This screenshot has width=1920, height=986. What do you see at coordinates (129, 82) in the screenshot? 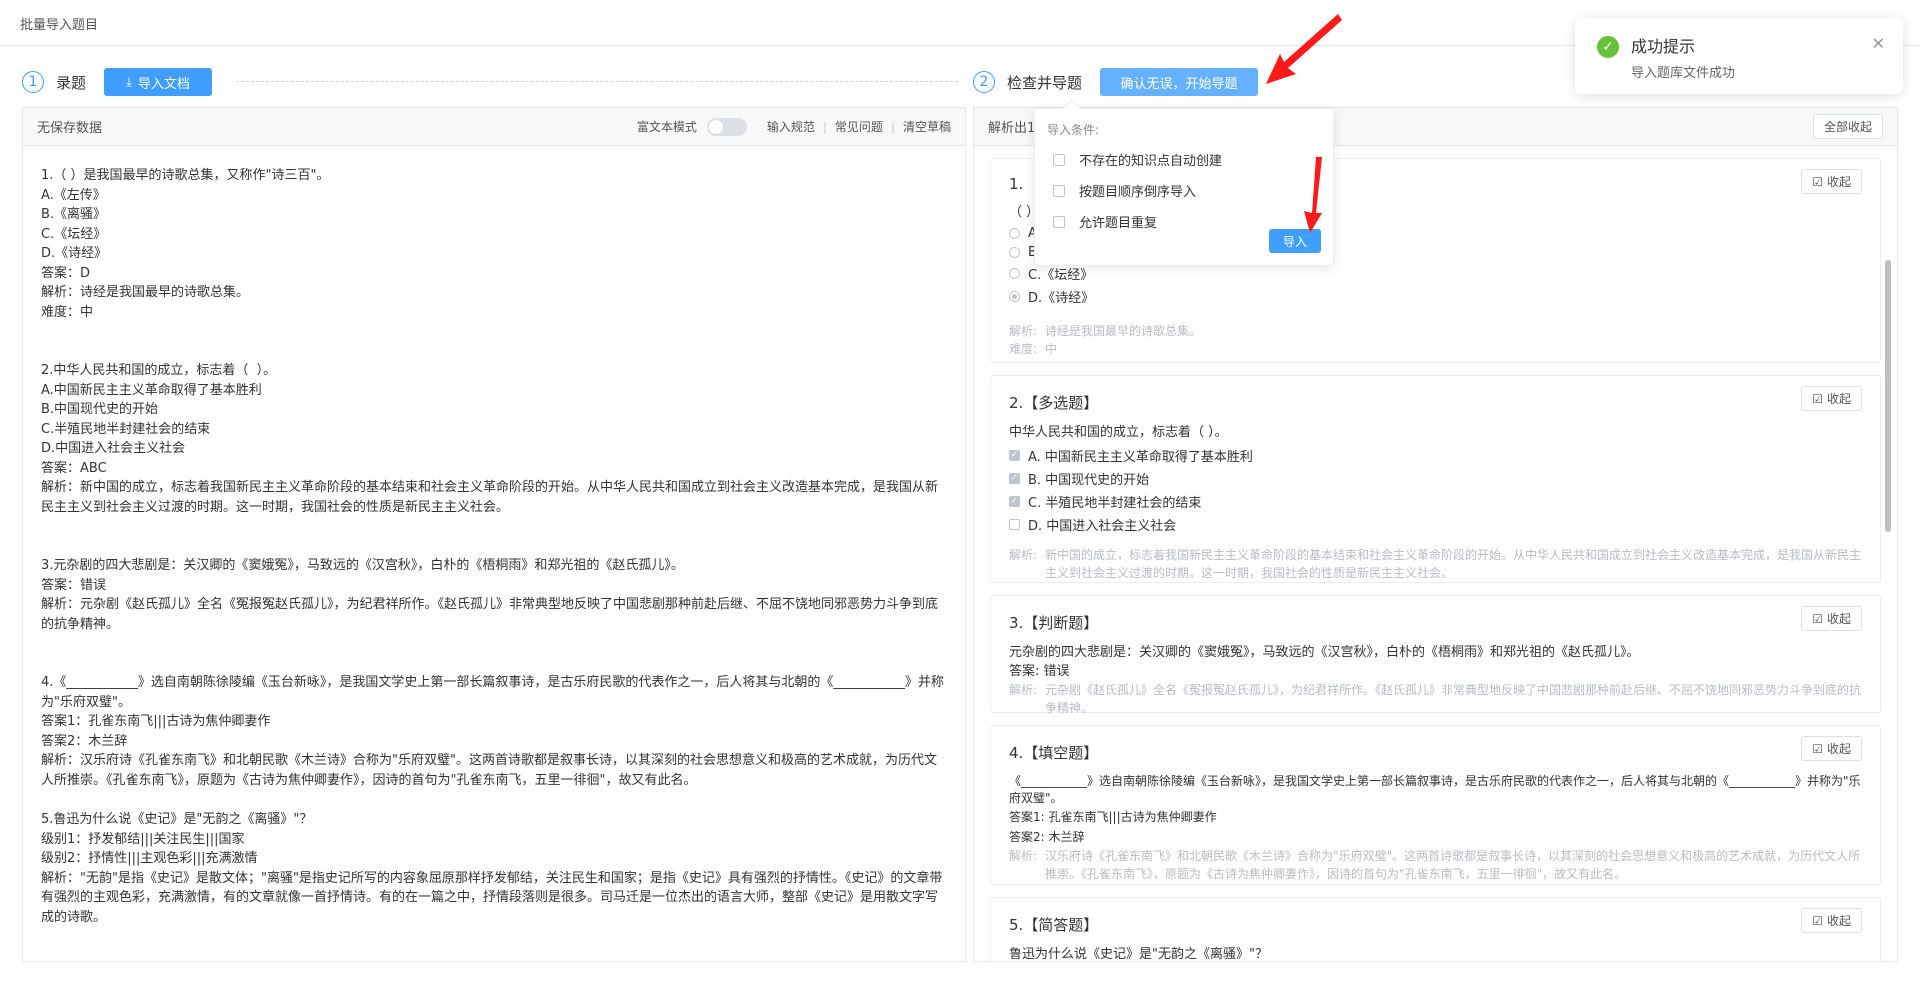
I see `download-icon: ⤓` at bounding box center [129, 82].